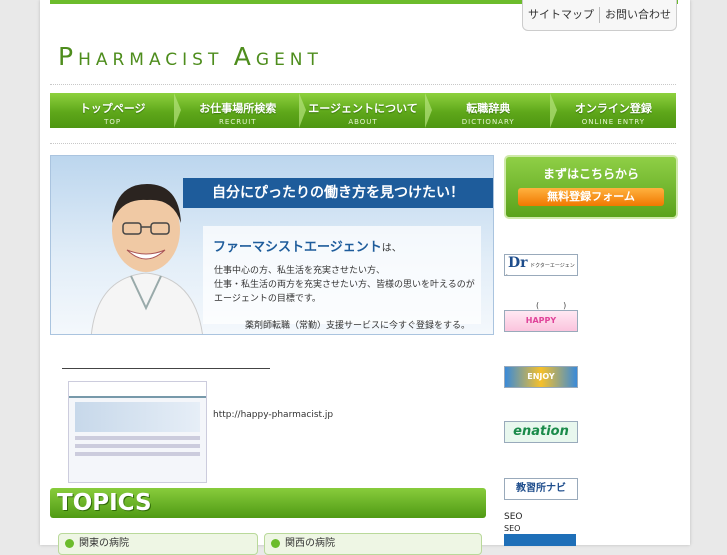 This screenshot has height=555, width=727. What do you see at coordinates (268, 503) in the screenshot?
I see `topics-header: TOPICS` at bounding box center [268, 503].